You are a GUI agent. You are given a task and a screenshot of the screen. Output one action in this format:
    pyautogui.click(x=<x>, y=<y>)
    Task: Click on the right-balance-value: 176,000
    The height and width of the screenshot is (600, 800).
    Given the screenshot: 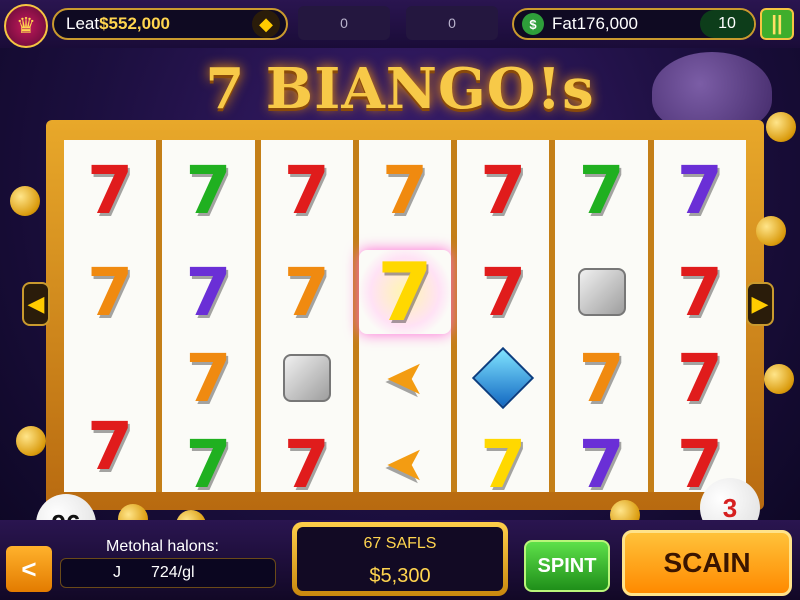 What is the action you would take?
    pyautogui.click(x=607, y=23)
    